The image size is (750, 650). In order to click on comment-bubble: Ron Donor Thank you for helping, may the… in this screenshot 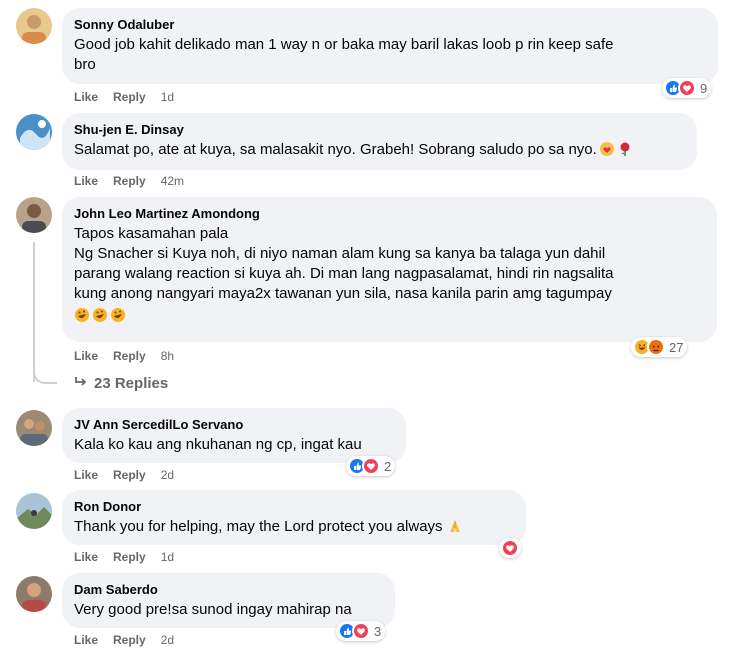, I will do `click(294, 517)`.